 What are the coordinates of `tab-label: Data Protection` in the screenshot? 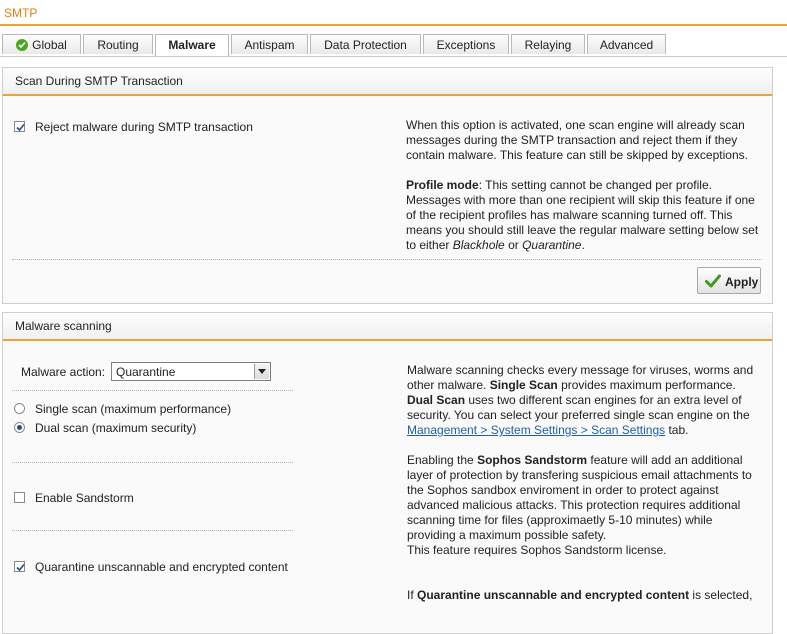 It's located at (365, 45).